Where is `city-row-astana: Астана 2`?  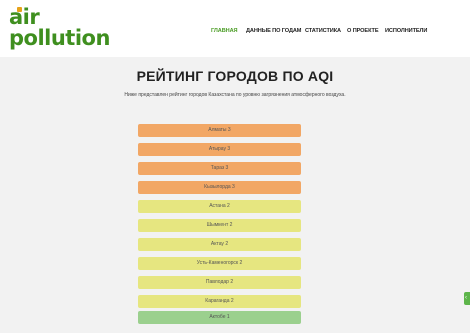
city-row-astana: Астана 2 is located at coordinates (219, 206).